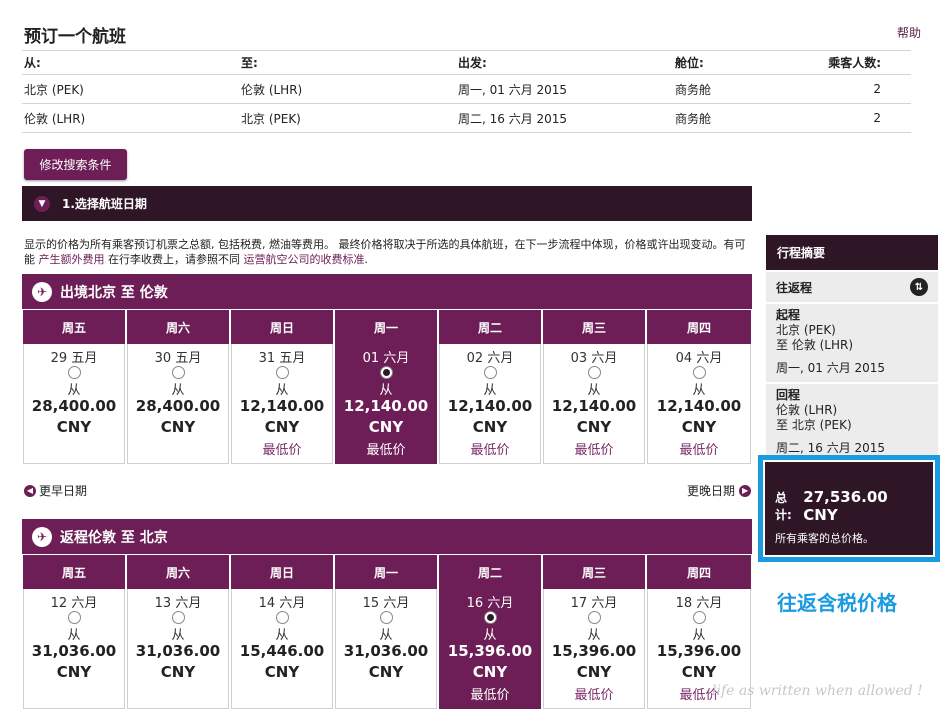  What do you see at coordinates (564, 118) in the screenshot?
I see `cell-depart: 周二, 16 六月 2015` at bounding box center [564, 118].